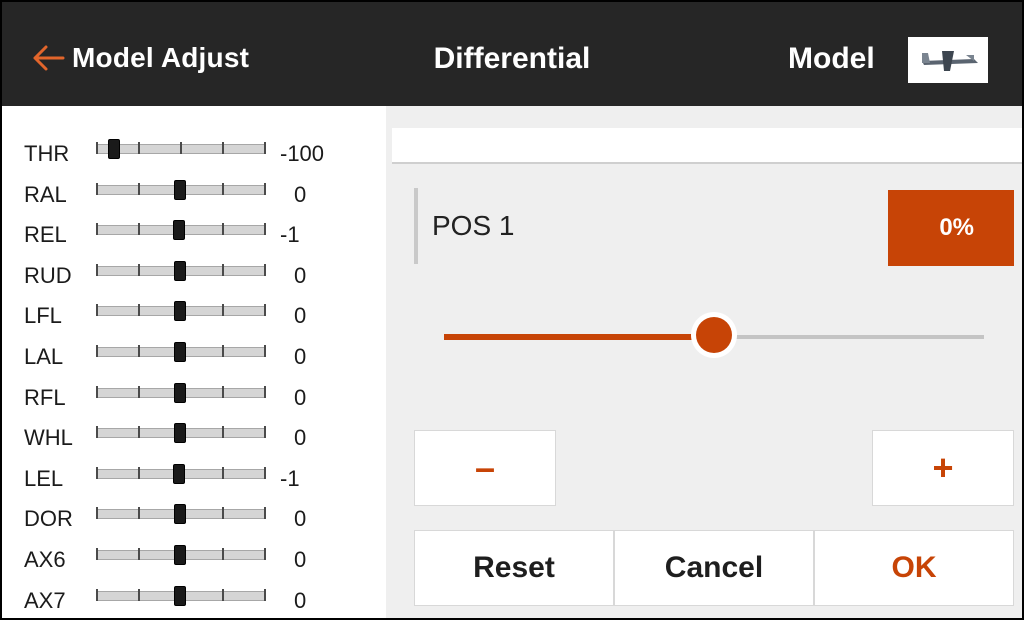  Describe the element at coordinates (464, 226) in the screenshot. I see `position-label: POS 1` at that location.